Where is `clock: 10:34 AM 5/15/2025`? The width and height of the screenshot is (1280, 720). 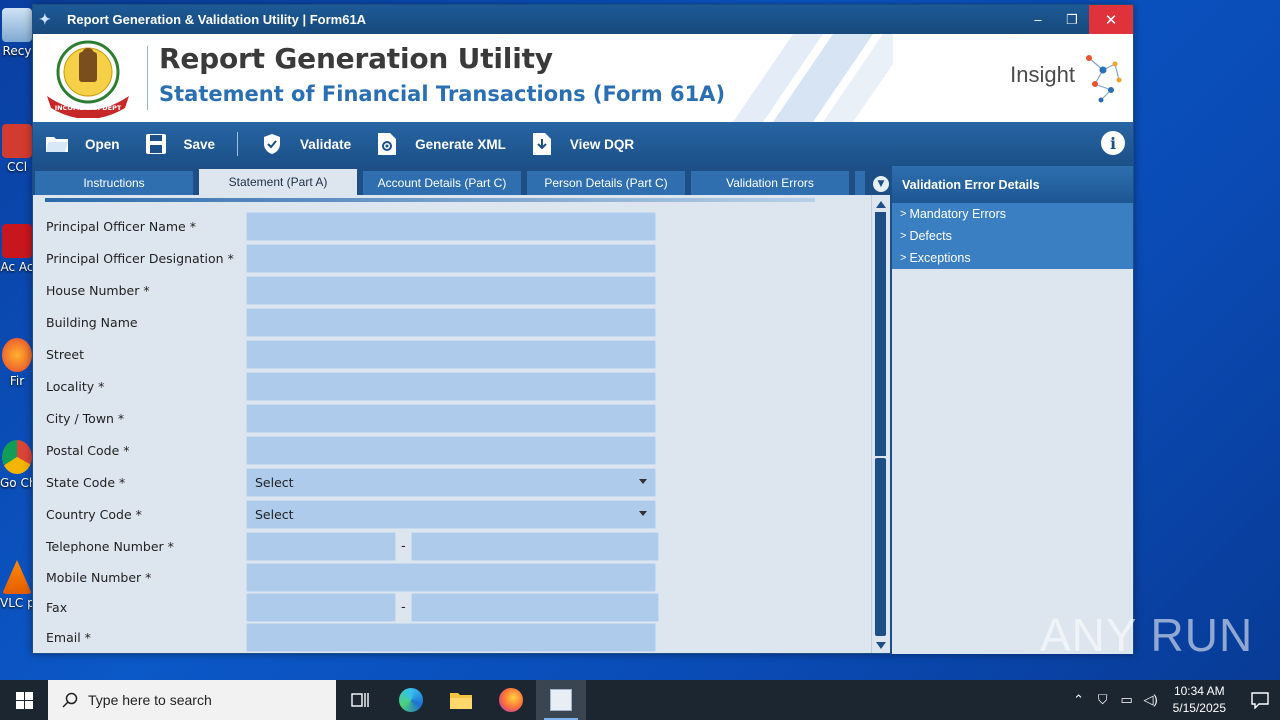
clock: 10:34 AM 5/15/2025 is located at coordinates (1199, 700).